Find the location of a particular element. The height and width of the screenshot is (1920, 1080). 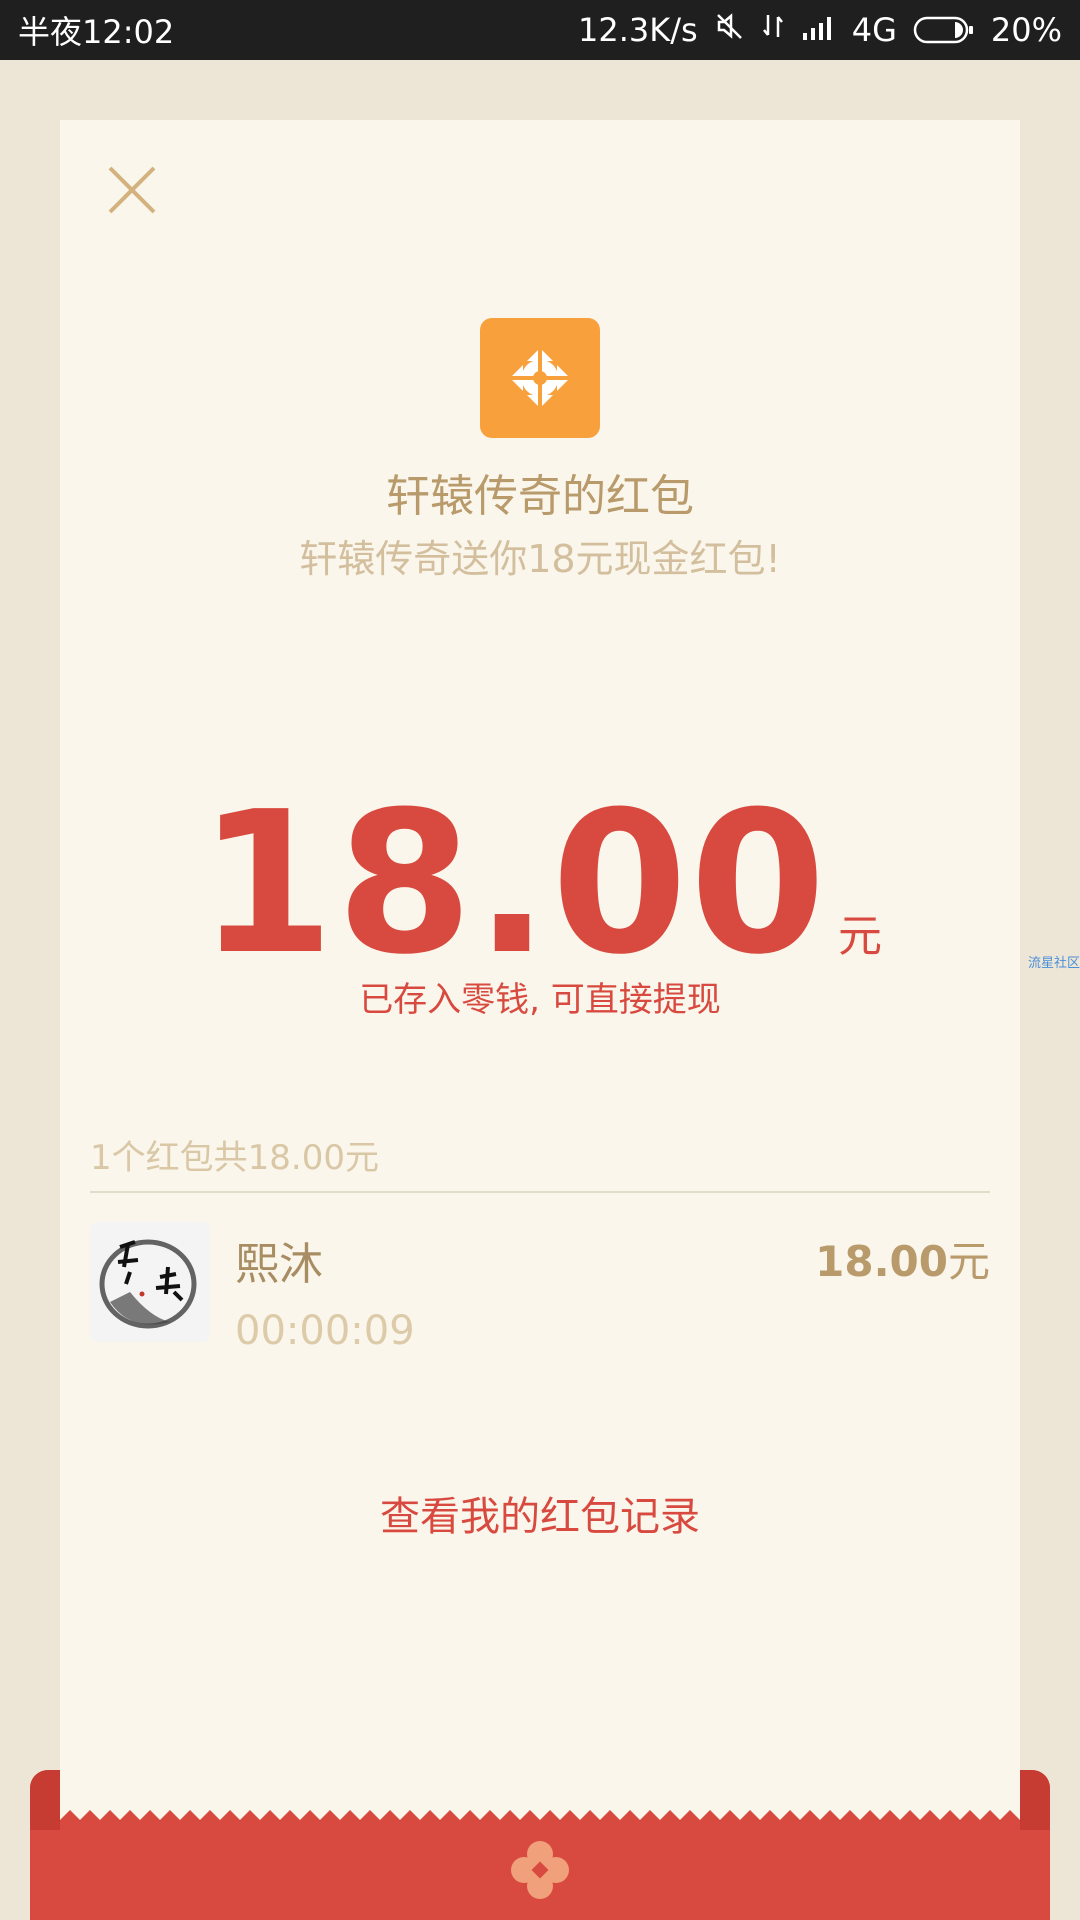

amount-display: 18.00 元 is located at coordinates (540, 884).